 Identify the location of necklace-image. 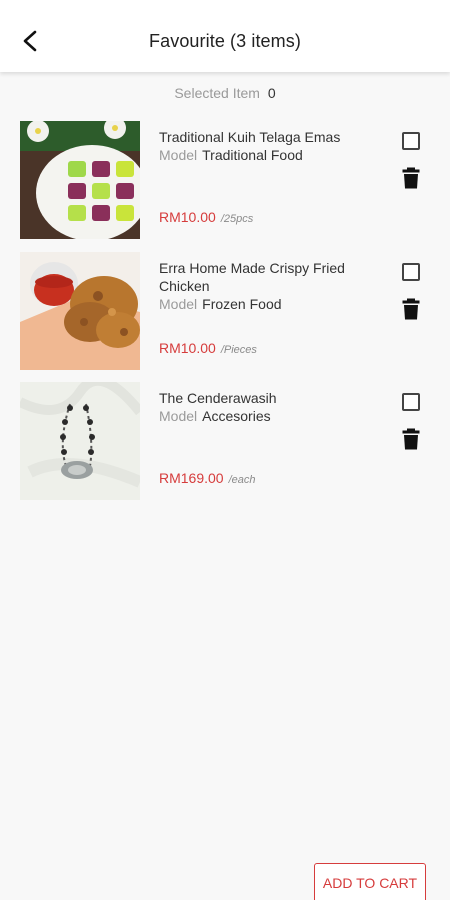
(80, 441).